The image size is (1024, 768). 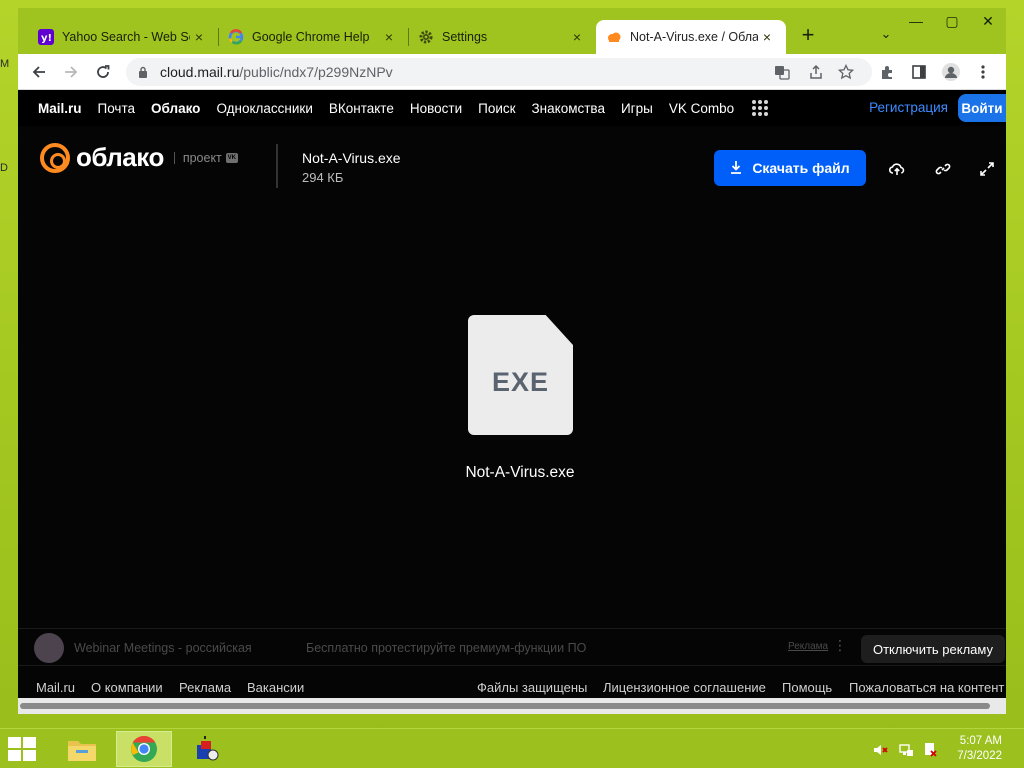 I want to click on taskbar: 5:07 AM 7/3/2022, so click(x=512, y=748).